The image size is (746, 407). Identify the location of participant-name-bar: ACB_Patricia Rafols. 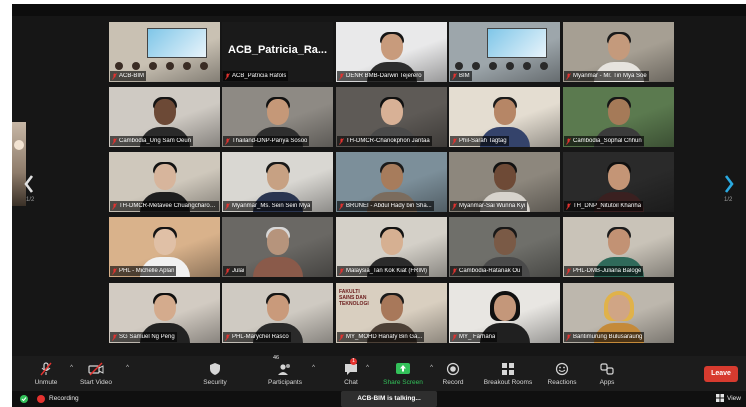
(256, 76).